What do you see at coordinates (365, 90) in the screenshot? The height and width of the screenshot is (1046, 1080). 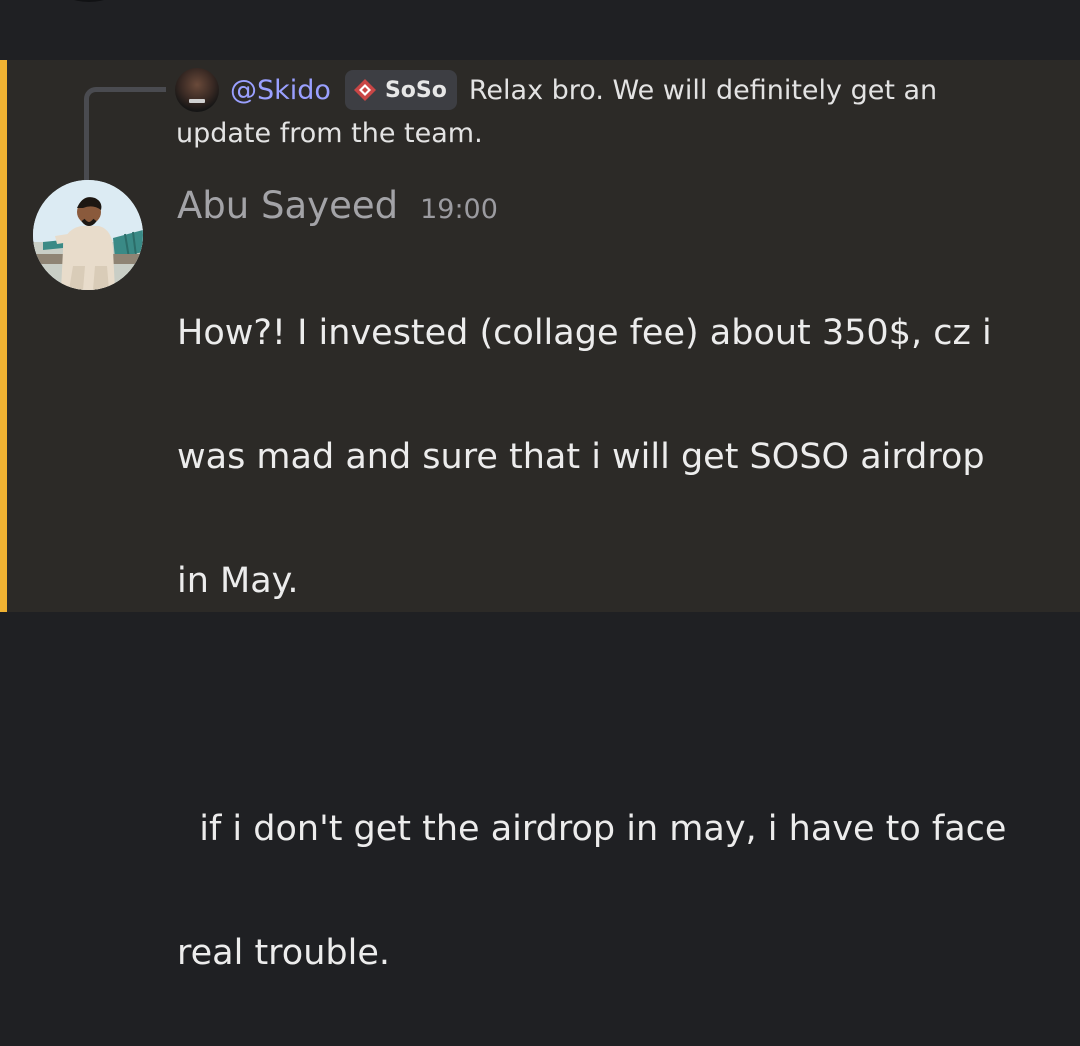 I see `soso-diamond-icon` at bounding box center [365, 90].